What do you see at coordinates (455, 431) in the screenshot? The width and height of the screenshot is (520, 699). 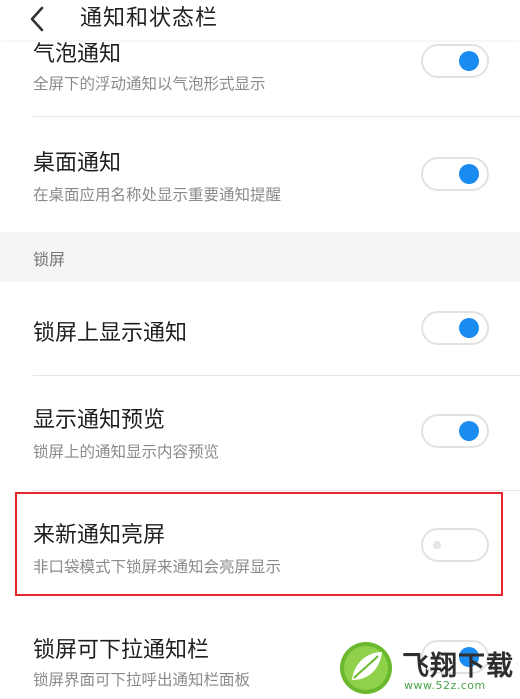 I see `notification-preview-toggle` at bounding box center [455, 431].